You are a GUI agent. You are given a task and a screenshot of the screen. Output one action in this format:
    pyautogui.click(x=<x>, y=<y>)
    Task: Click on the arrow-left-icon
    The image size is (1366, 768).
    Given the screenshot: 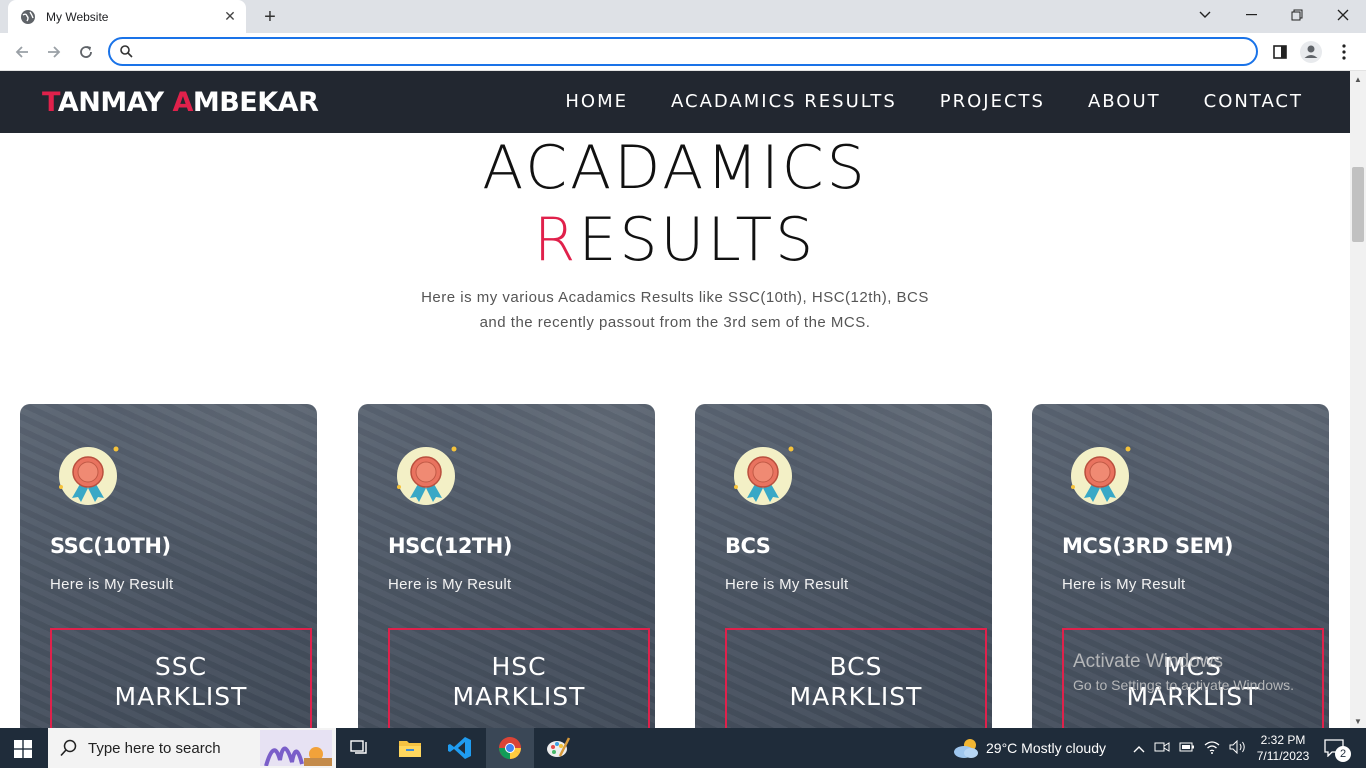 What is the action you would take?
    pyautogui.click(x=21, y=52)
    